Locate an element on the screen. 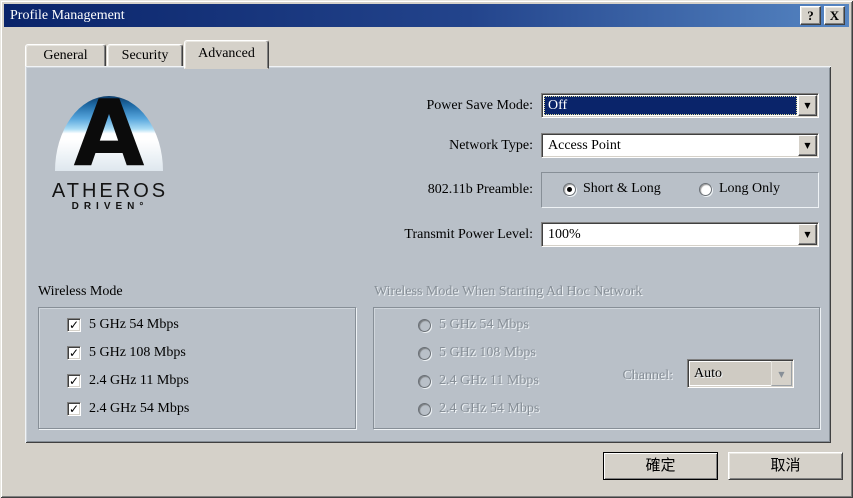  wireless-mode-row: ✓ 5 GHz 108 Mbps is located at coordinates (126, 353).